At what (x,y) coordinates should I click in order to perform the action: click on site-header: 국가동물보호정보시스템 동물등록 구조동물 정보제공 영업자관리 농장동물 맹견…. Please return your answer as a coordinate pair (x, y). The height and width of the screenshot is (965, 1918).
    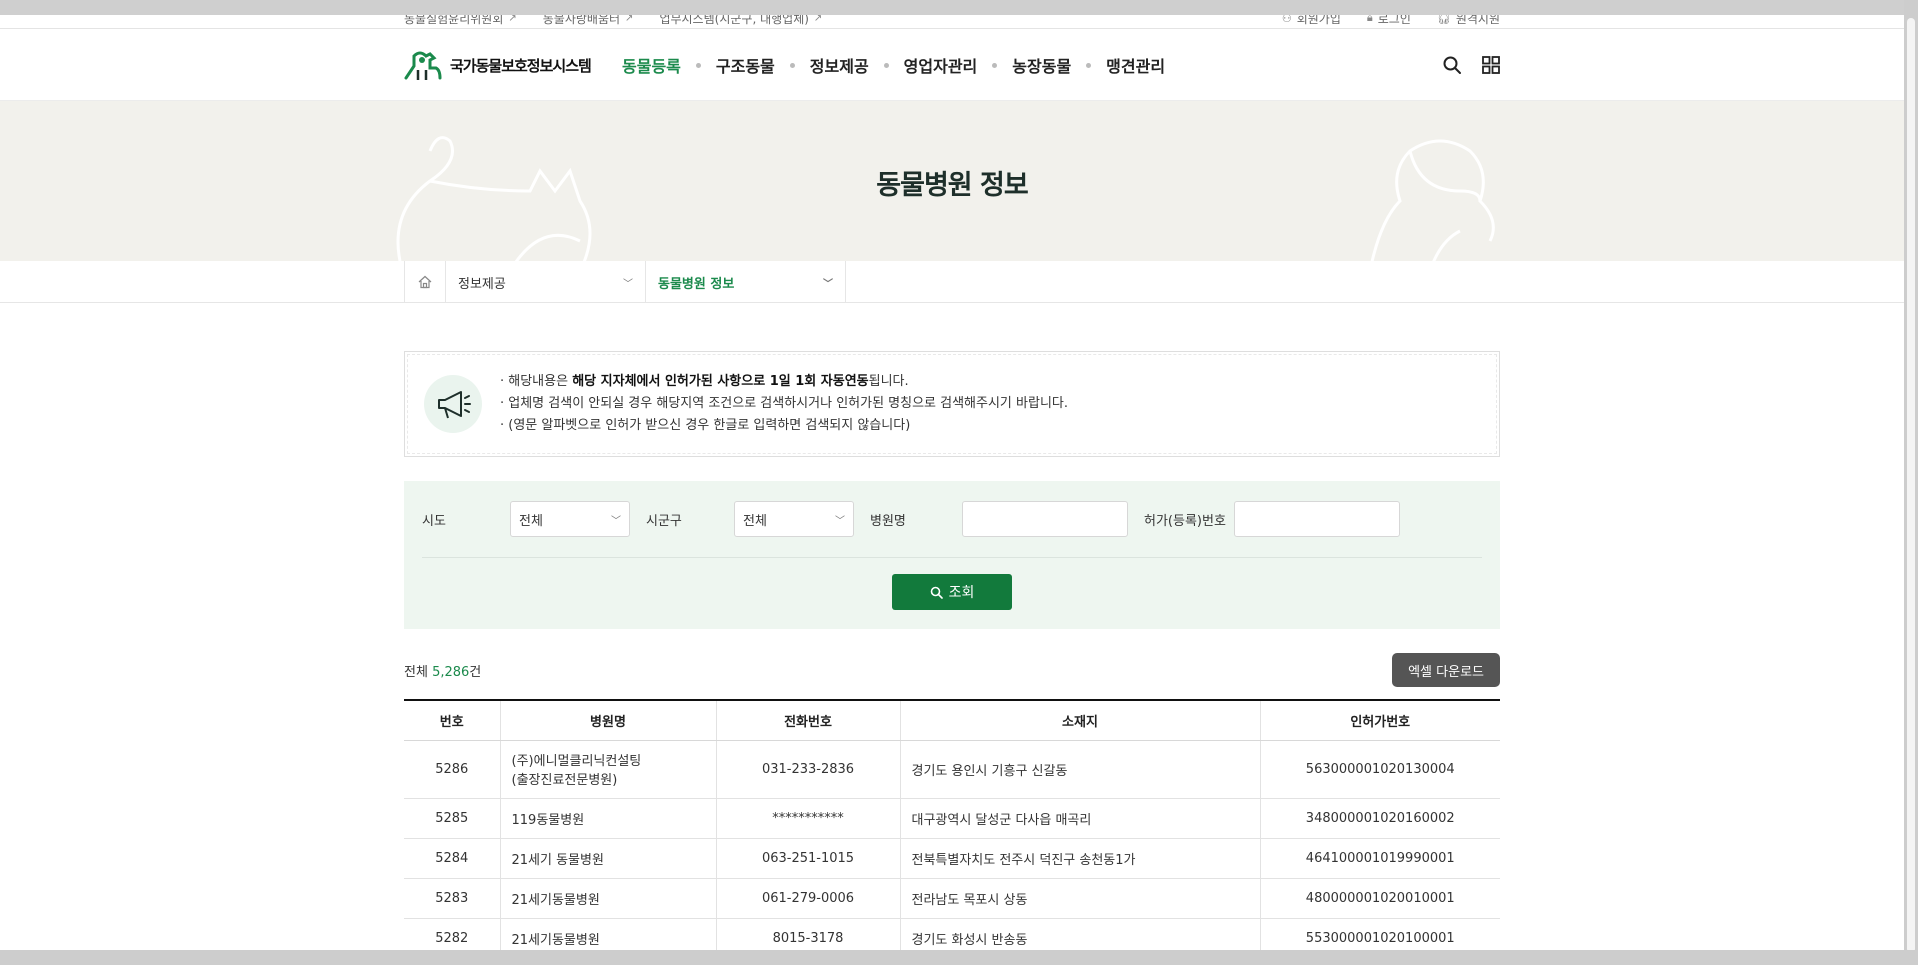
    Looking at the image, I should click on (952, 65).